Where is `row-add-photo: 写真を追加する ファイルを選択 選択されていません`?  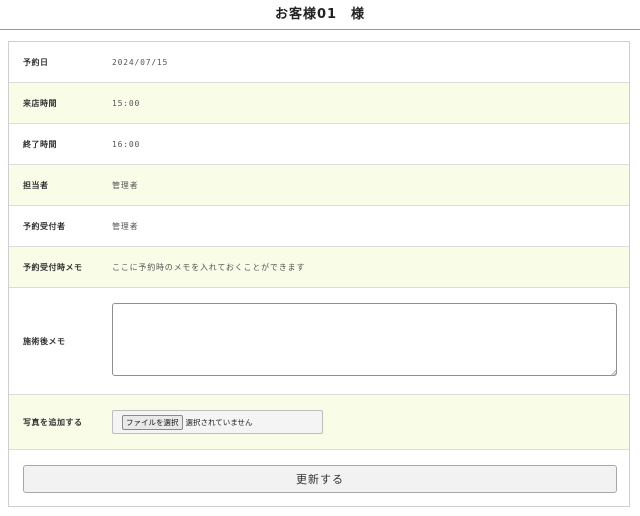
row-add-photo: 写真を追加する ファイルを選択 選択されていません is located at coordinates (319, 422).